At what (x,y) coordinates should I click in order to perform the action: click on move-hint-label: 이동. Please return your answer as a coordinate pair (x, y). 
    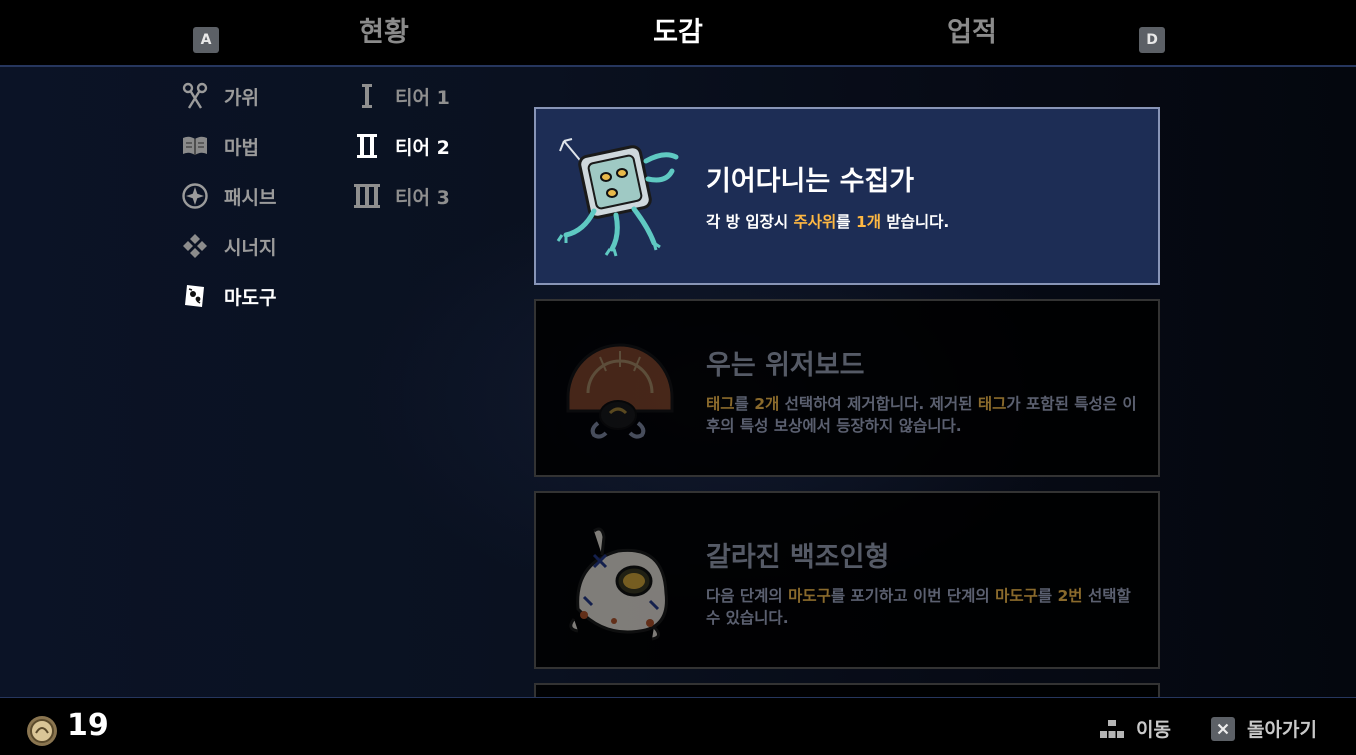
    Looking at the image, I should click on (1153, 730).